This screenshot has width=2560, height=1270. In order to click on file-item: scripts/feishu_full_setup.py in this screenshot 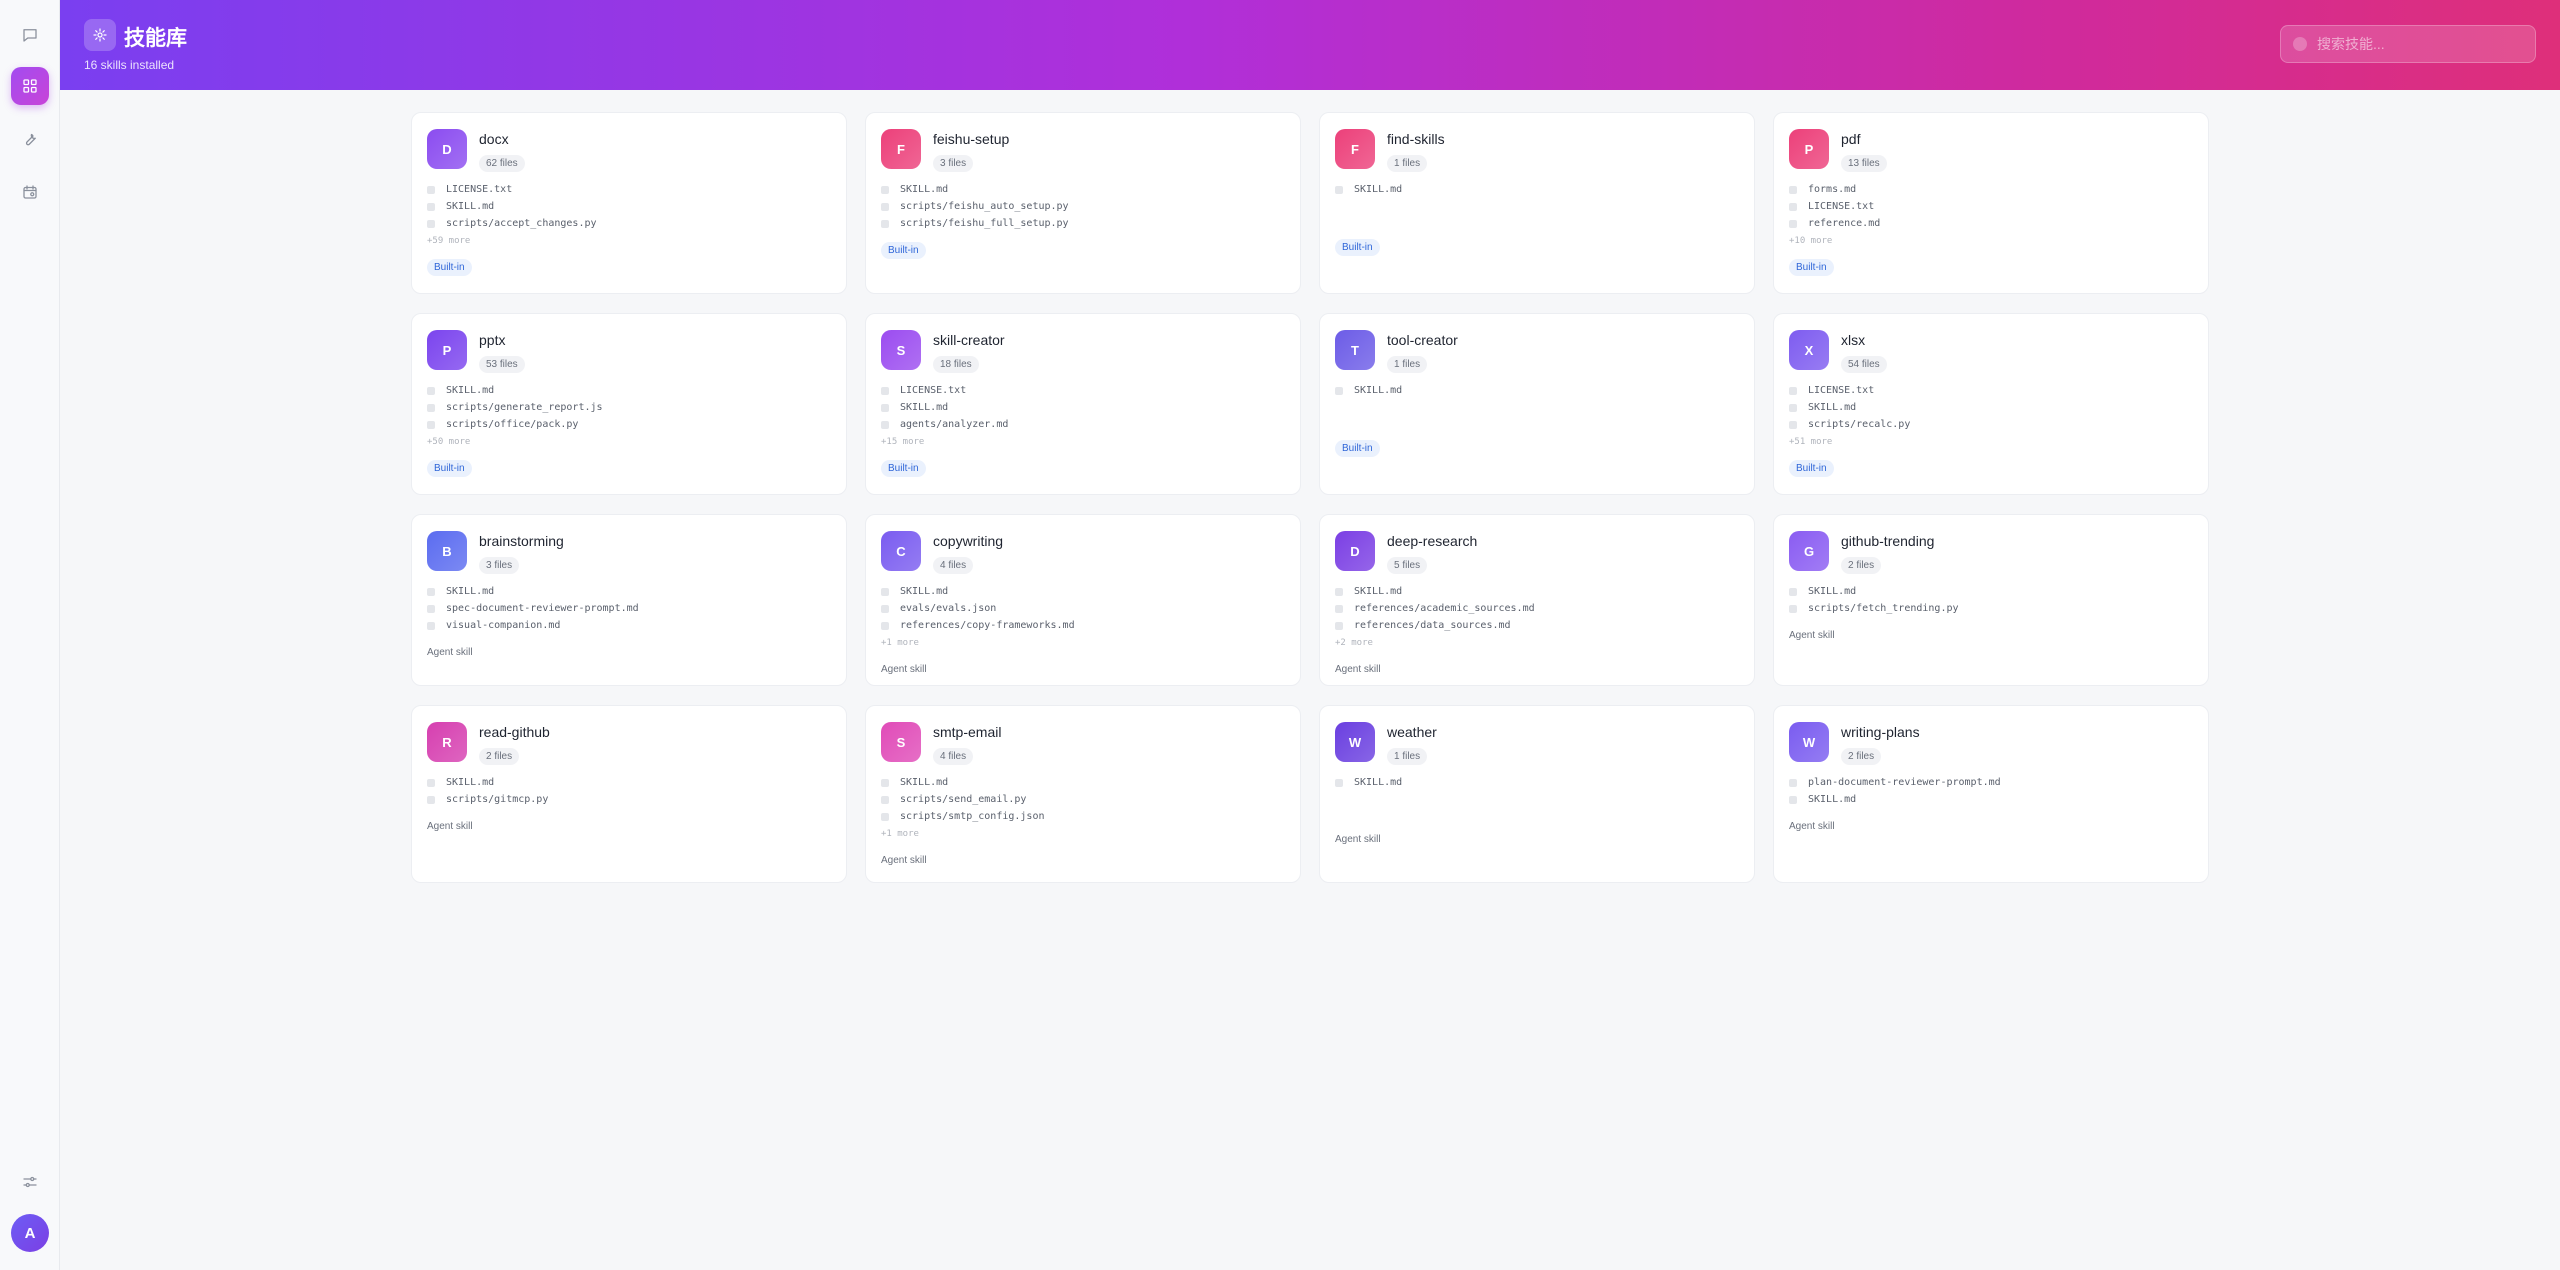, I will do `click(975, 223)`.